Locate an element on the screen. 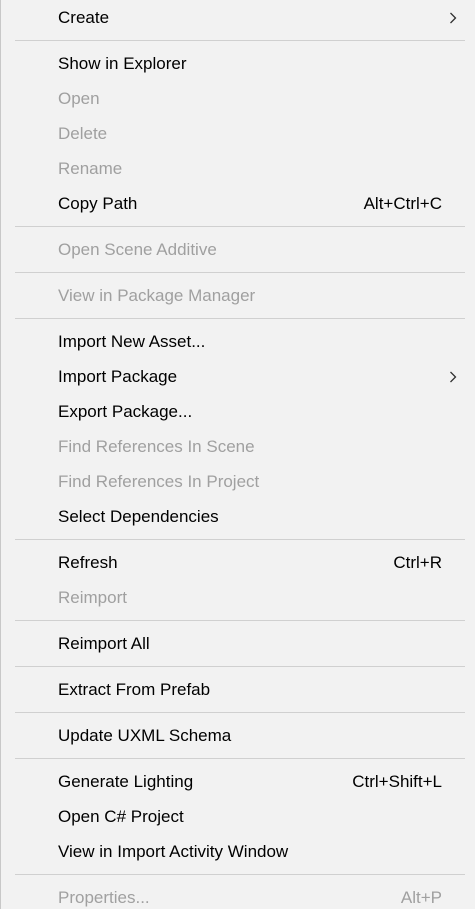 This screenshot has width=475, height=909. menu-item-open-scene-additive: Open Scene Additive is located at coordinates (238, 249).